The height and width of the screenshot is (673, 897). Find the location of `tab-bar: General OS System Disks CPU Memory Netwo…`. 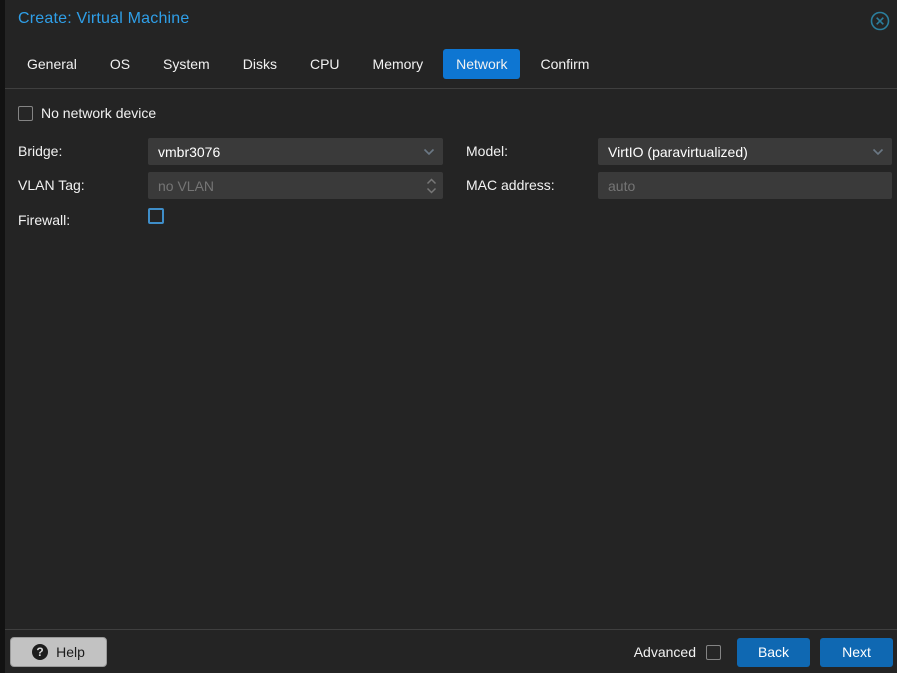

tab-bar: General OS System Disks CPU Memory Netwo… is located at coordinates (308, 64).